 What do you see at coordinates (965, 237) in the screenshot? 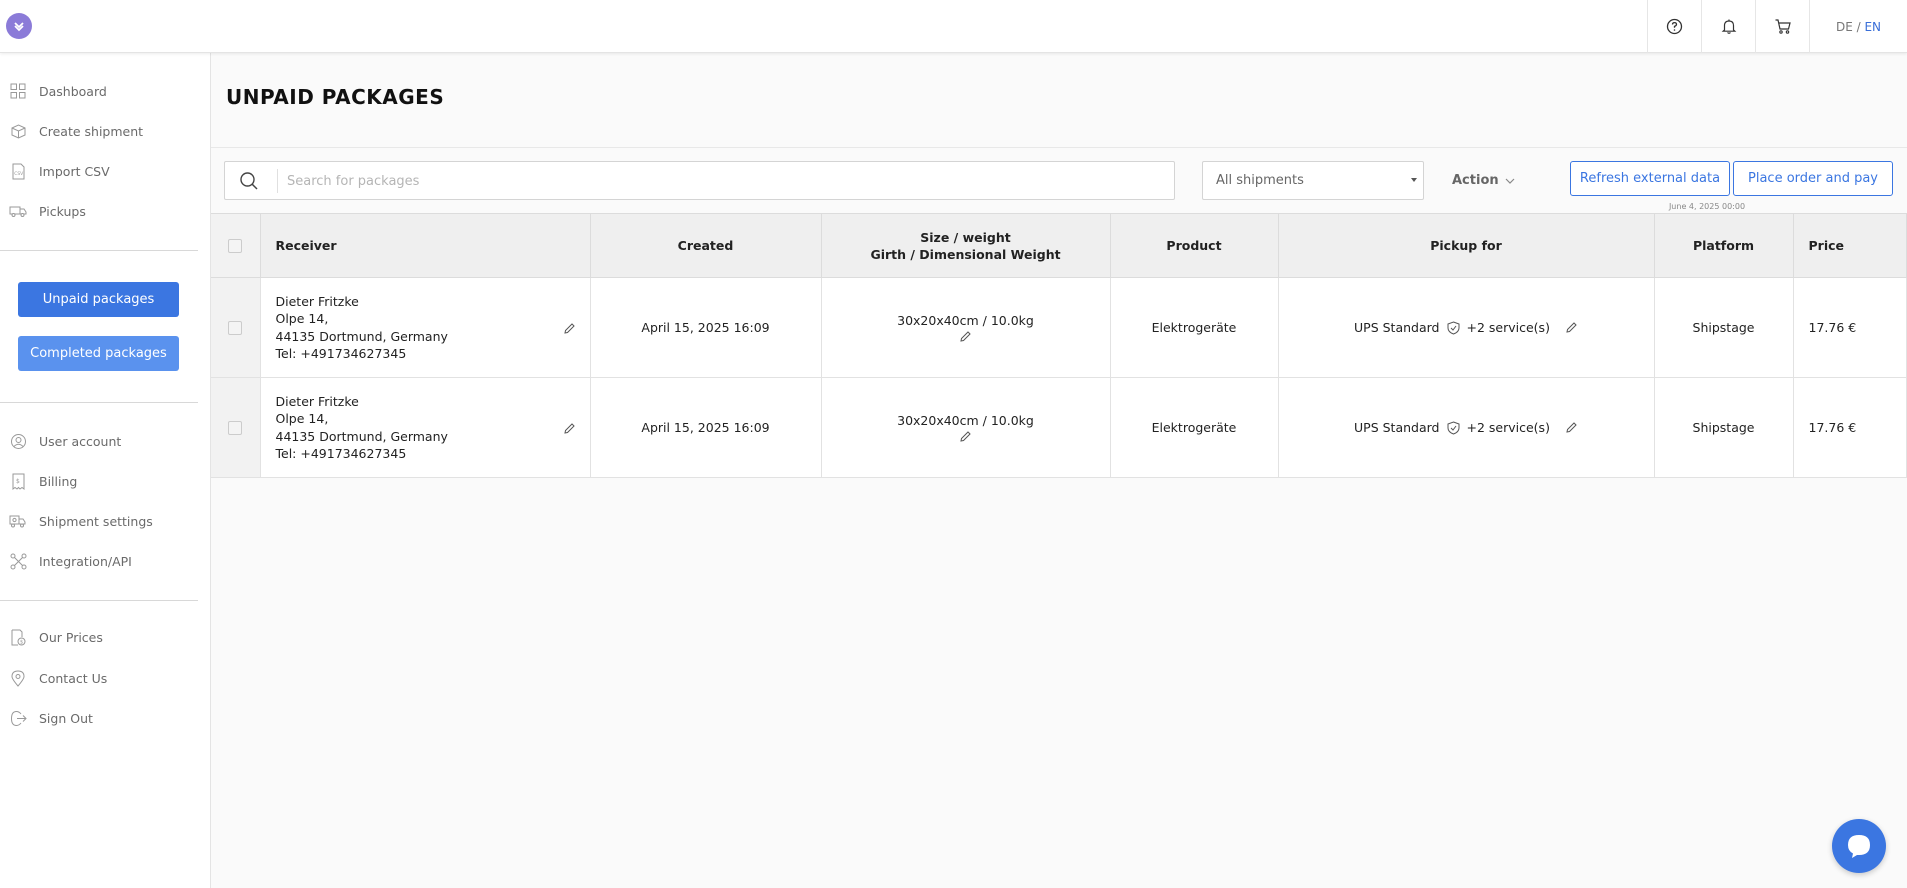
I see `size-header-line1: Size / weight` at bounding box center [965, 237].